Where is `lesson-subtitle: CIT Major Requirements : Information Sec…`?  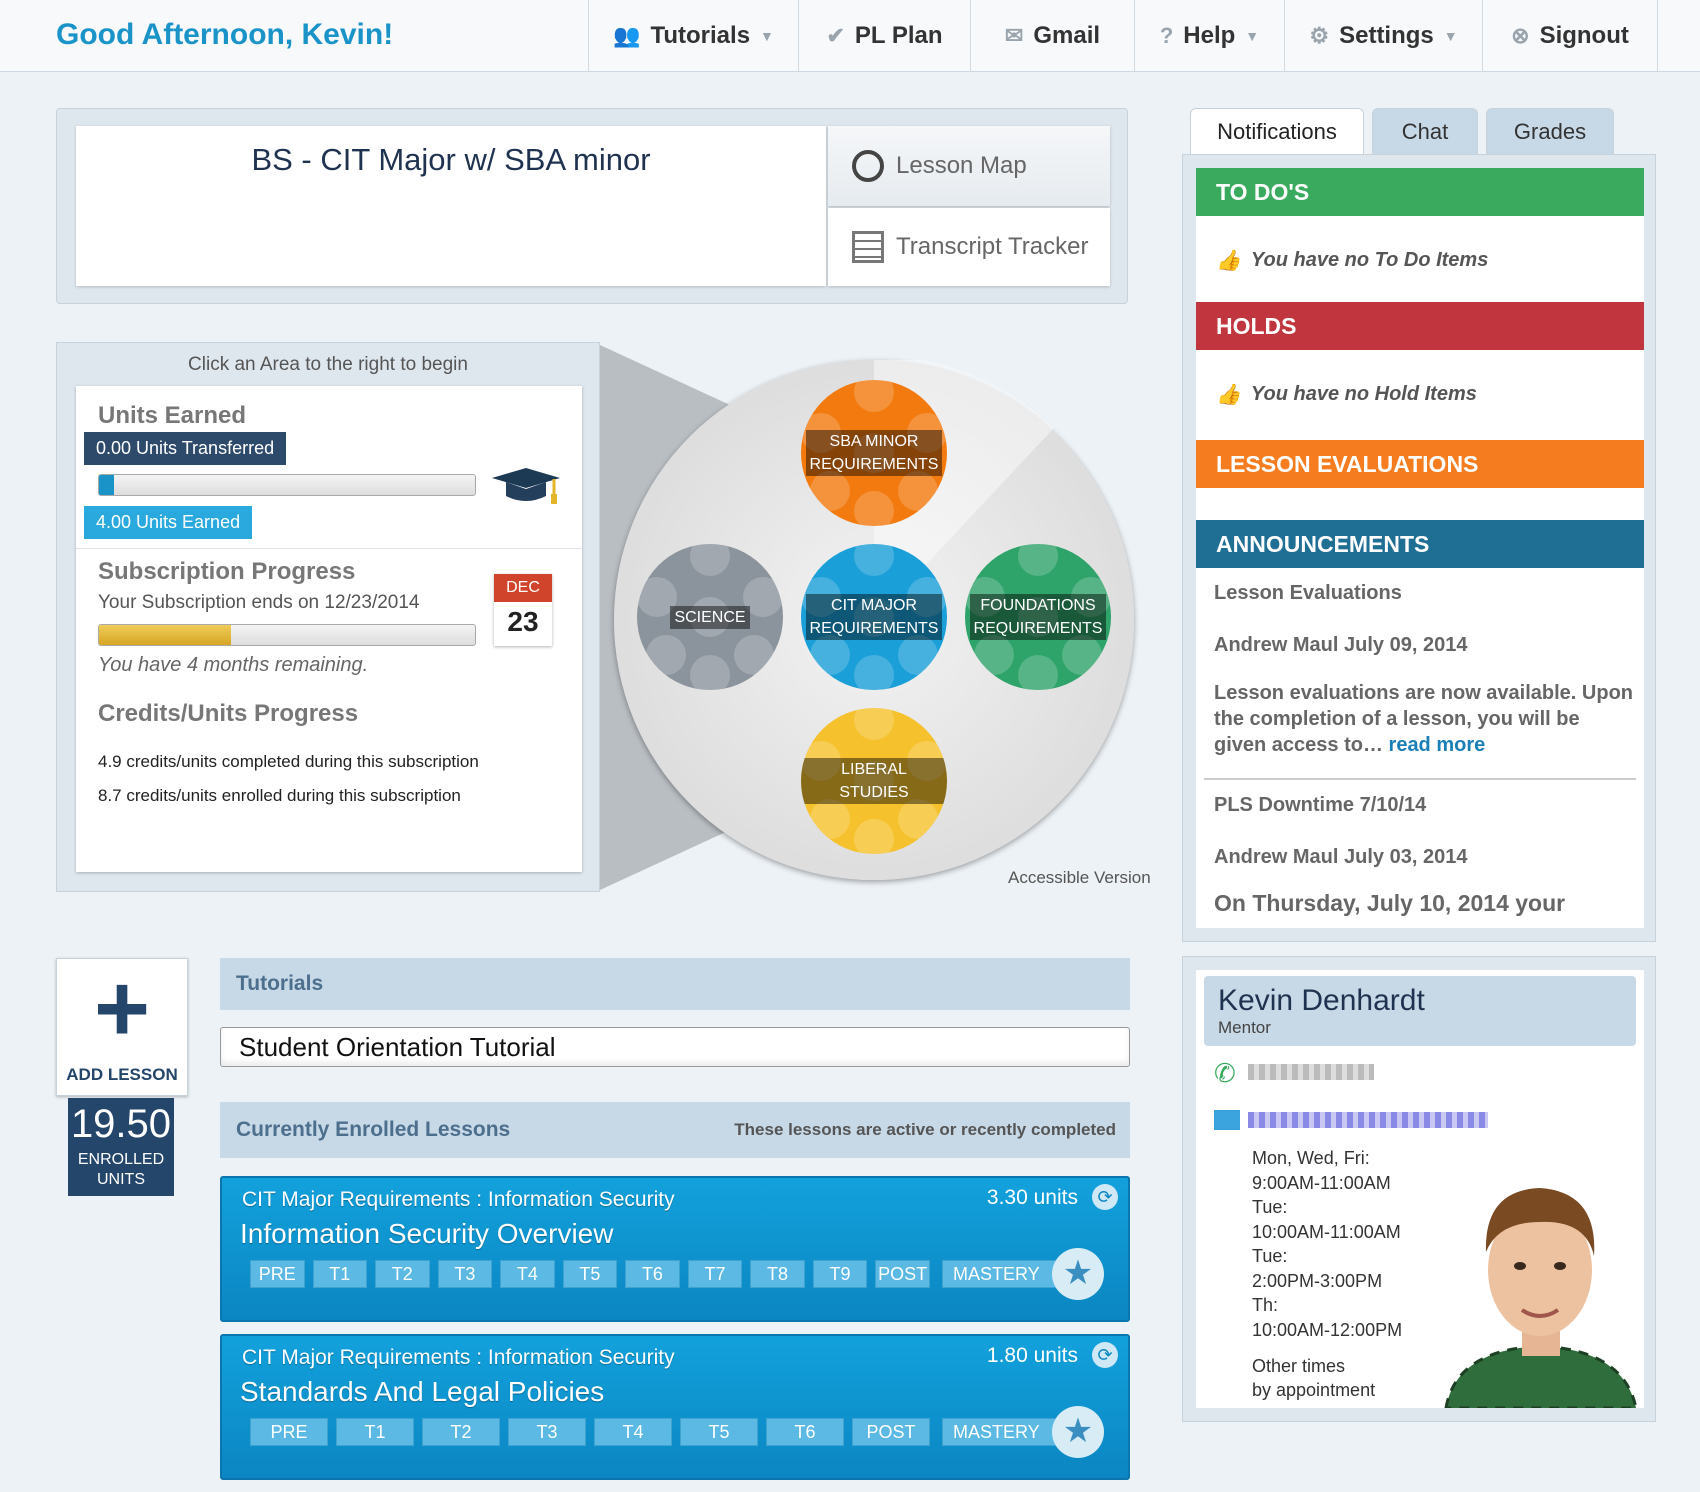 lesson-subtitle: CIT Major Requirements : Information Sec… is located at coordinates (458, 1199).